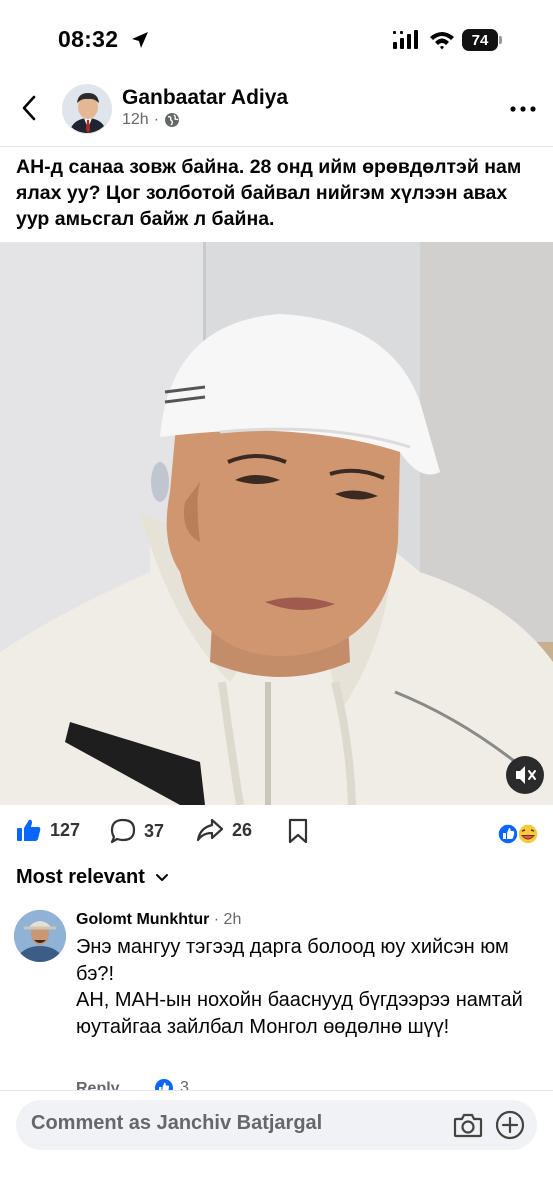  What do you see at coordinates (276, 41) in the screenshot?
I see `status-bar: 08:32 74` at bounding box center [276, 41].